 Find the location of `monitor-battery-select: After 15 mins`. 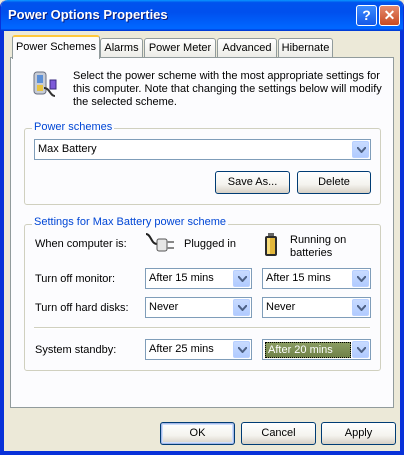

monitor-battery-select: After 15 mins is located at coordinates (316, 278).